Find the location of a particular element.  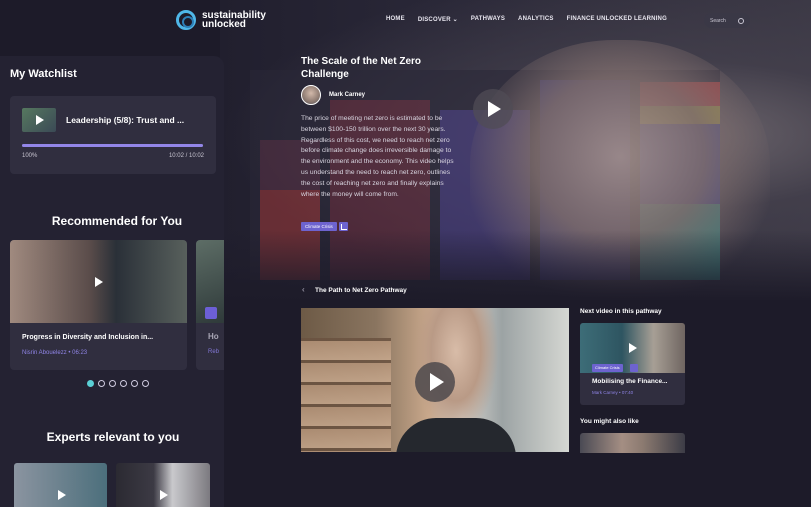

logo-text: sustainability unlocked is located at coordinates (234, 20).